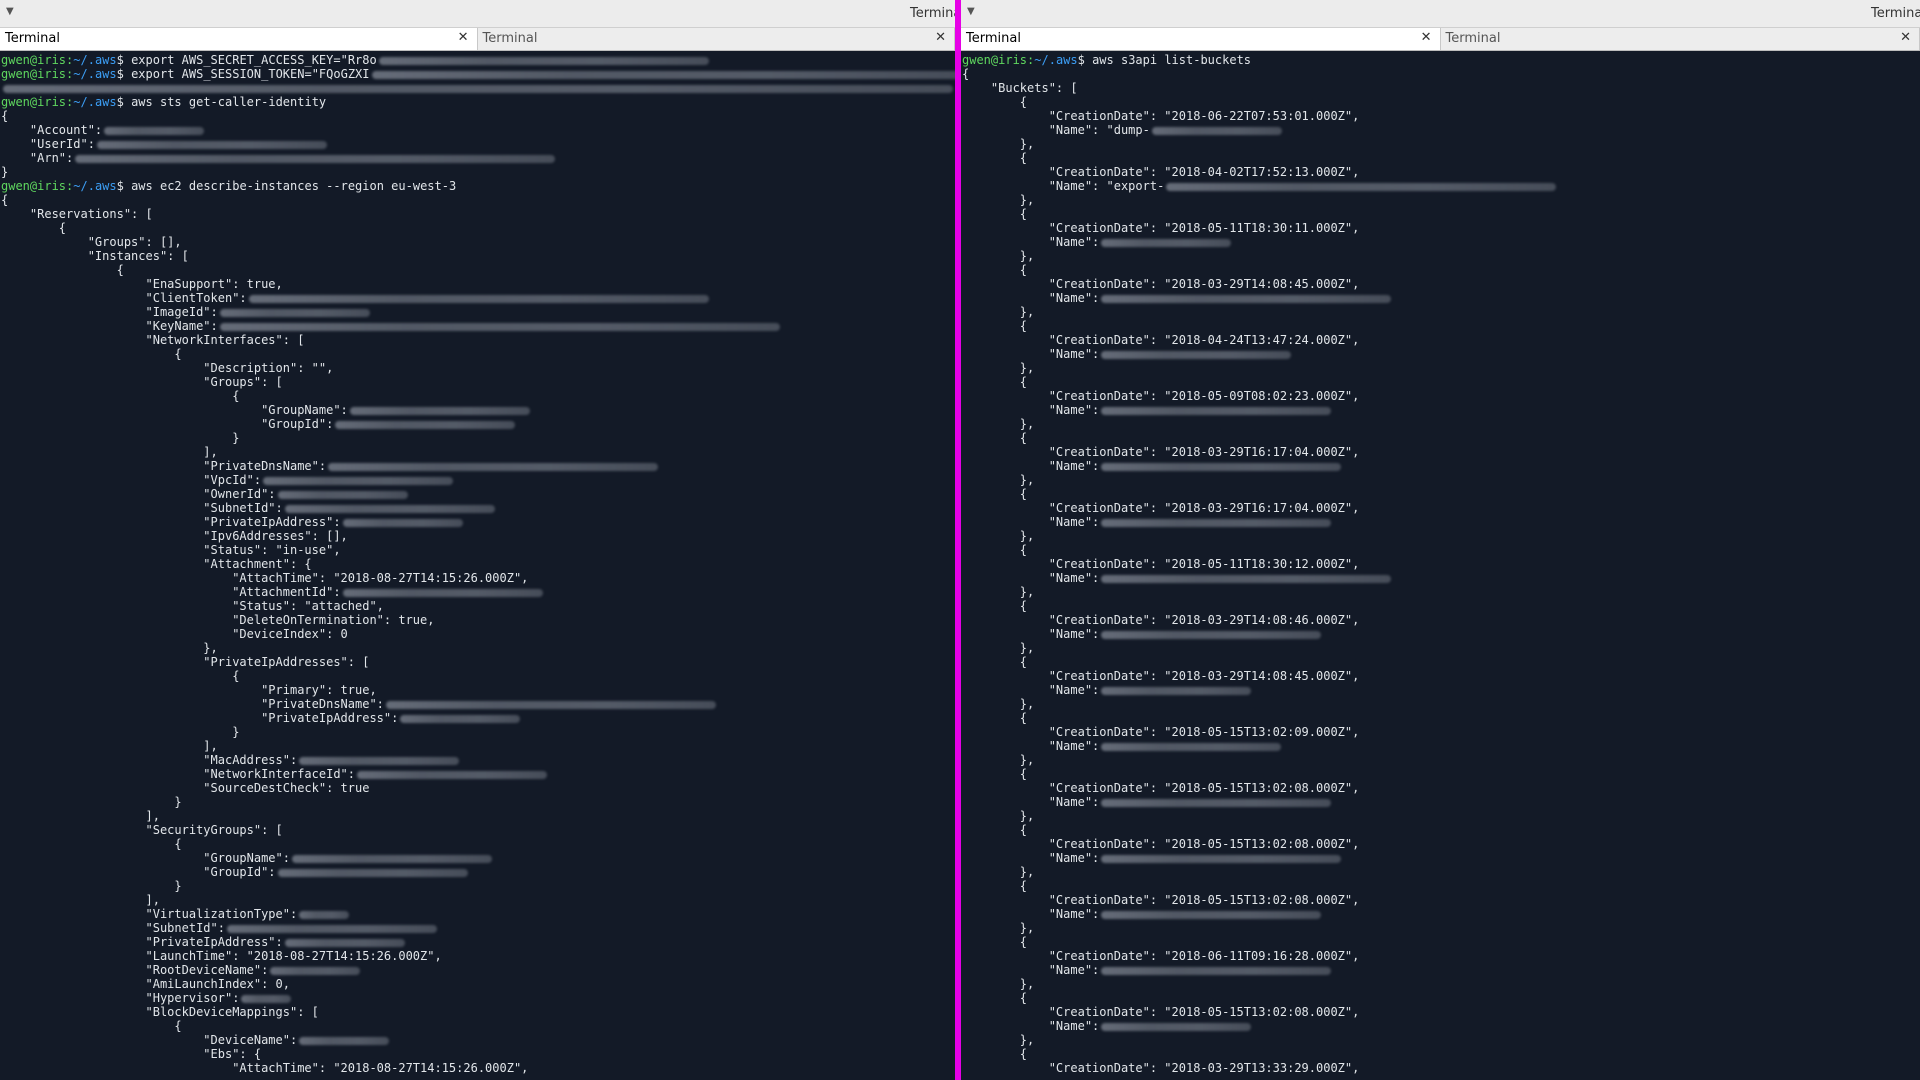 The width and height of the screenshot is (1920, 1080). I want to click on output-text: "Primary": true,, so click(189, 690).